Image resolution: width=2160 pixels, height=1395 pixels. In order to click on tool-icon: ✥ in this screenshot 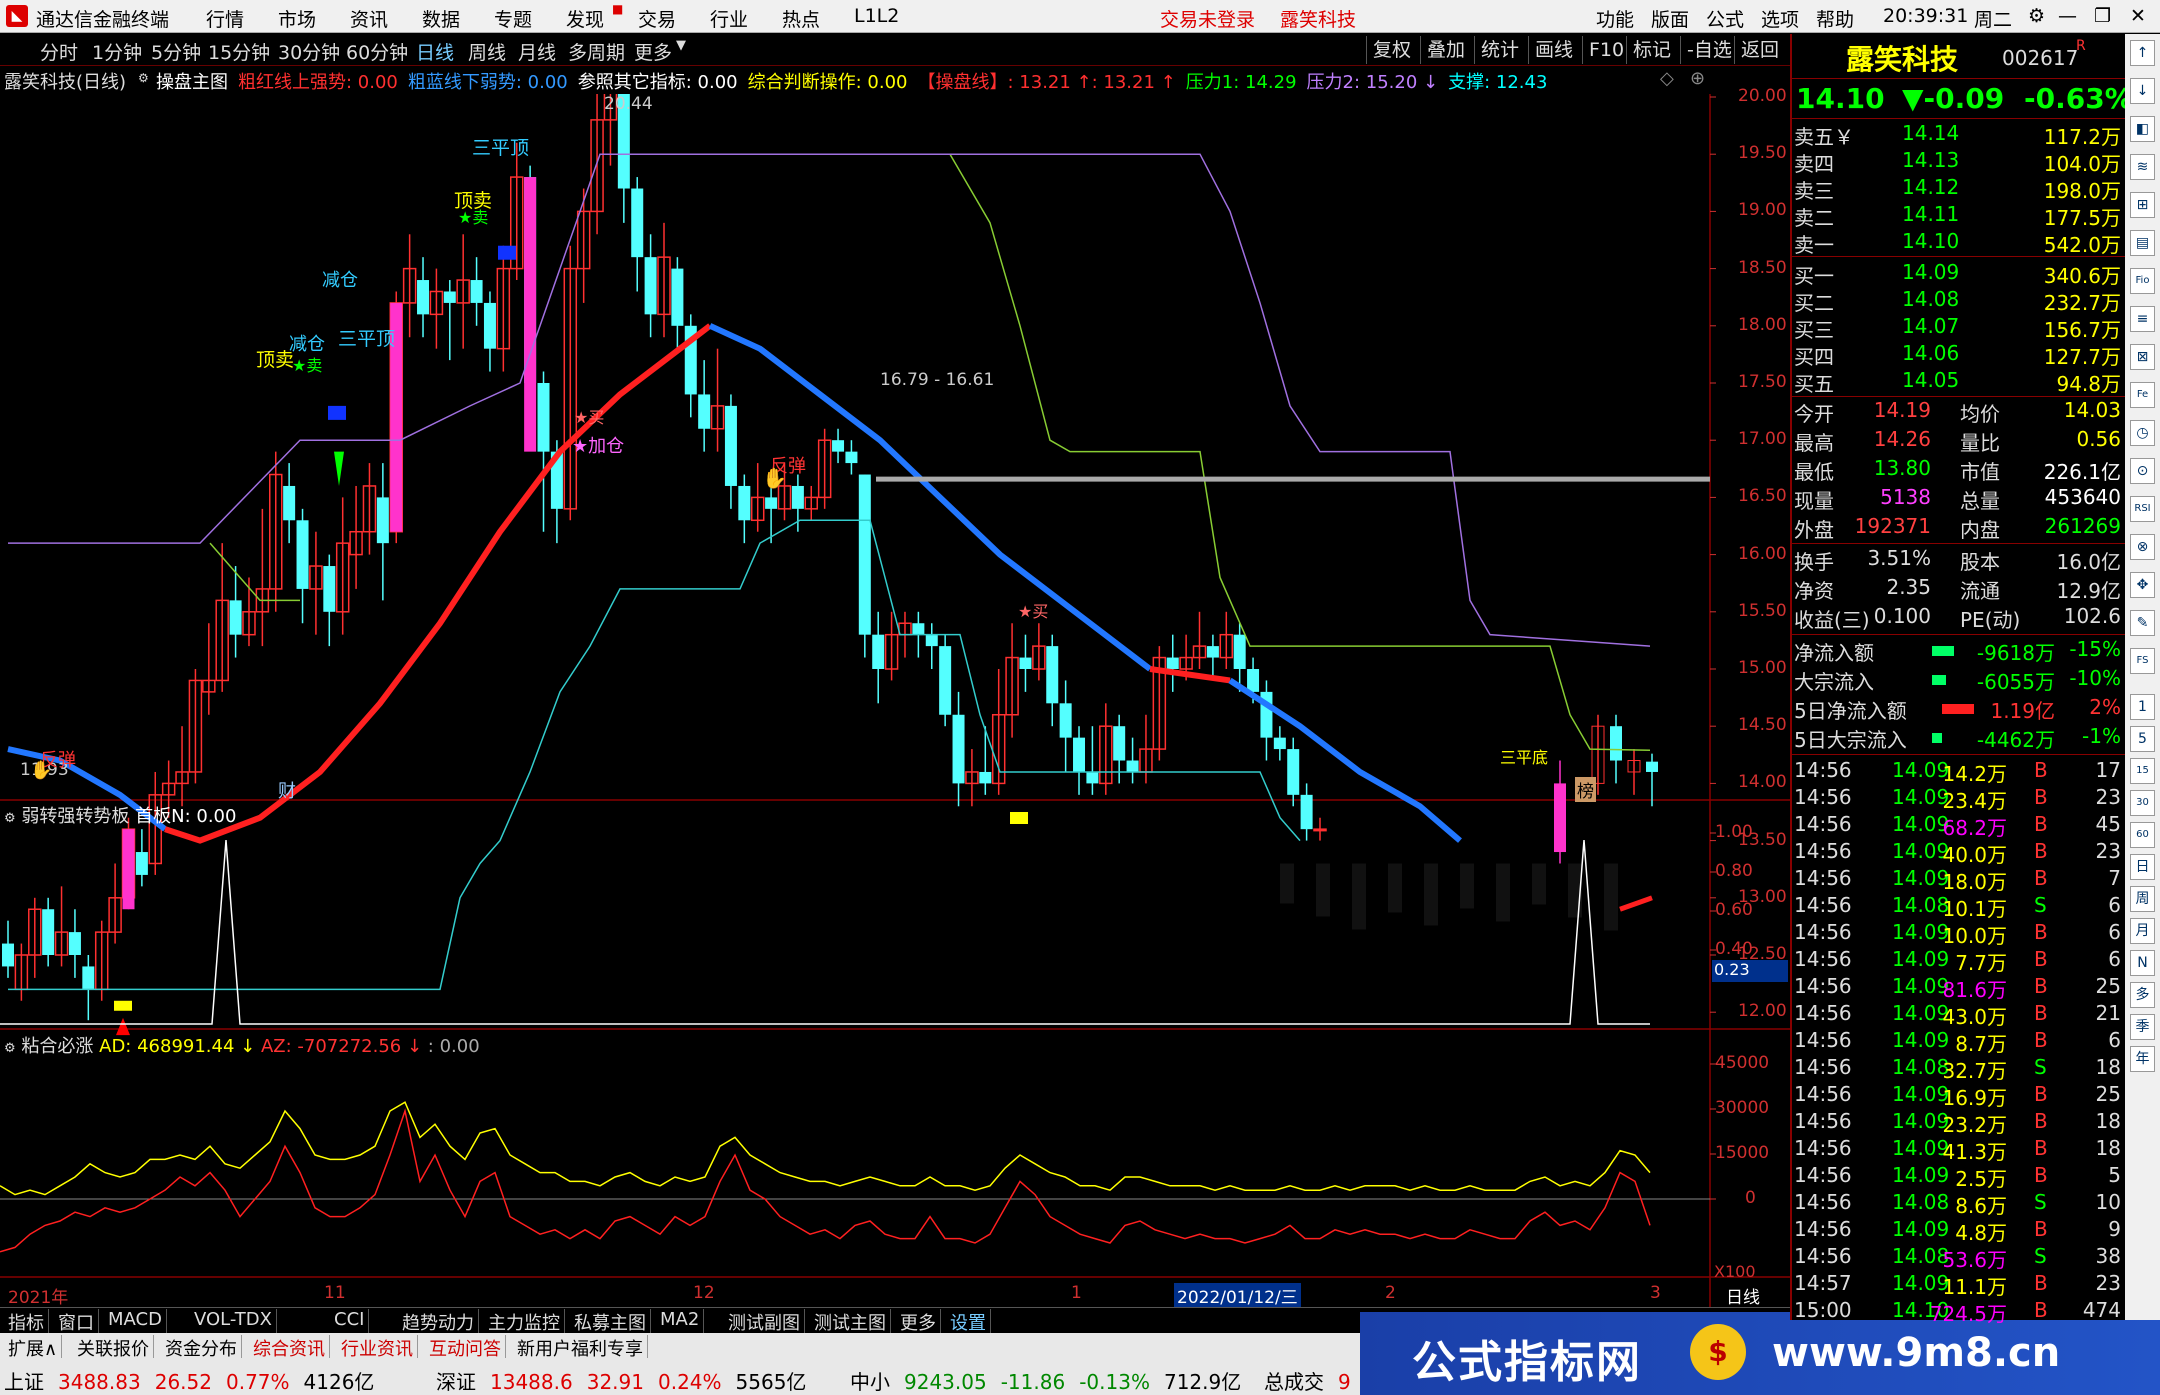, I will do `click(2142, 585)`.